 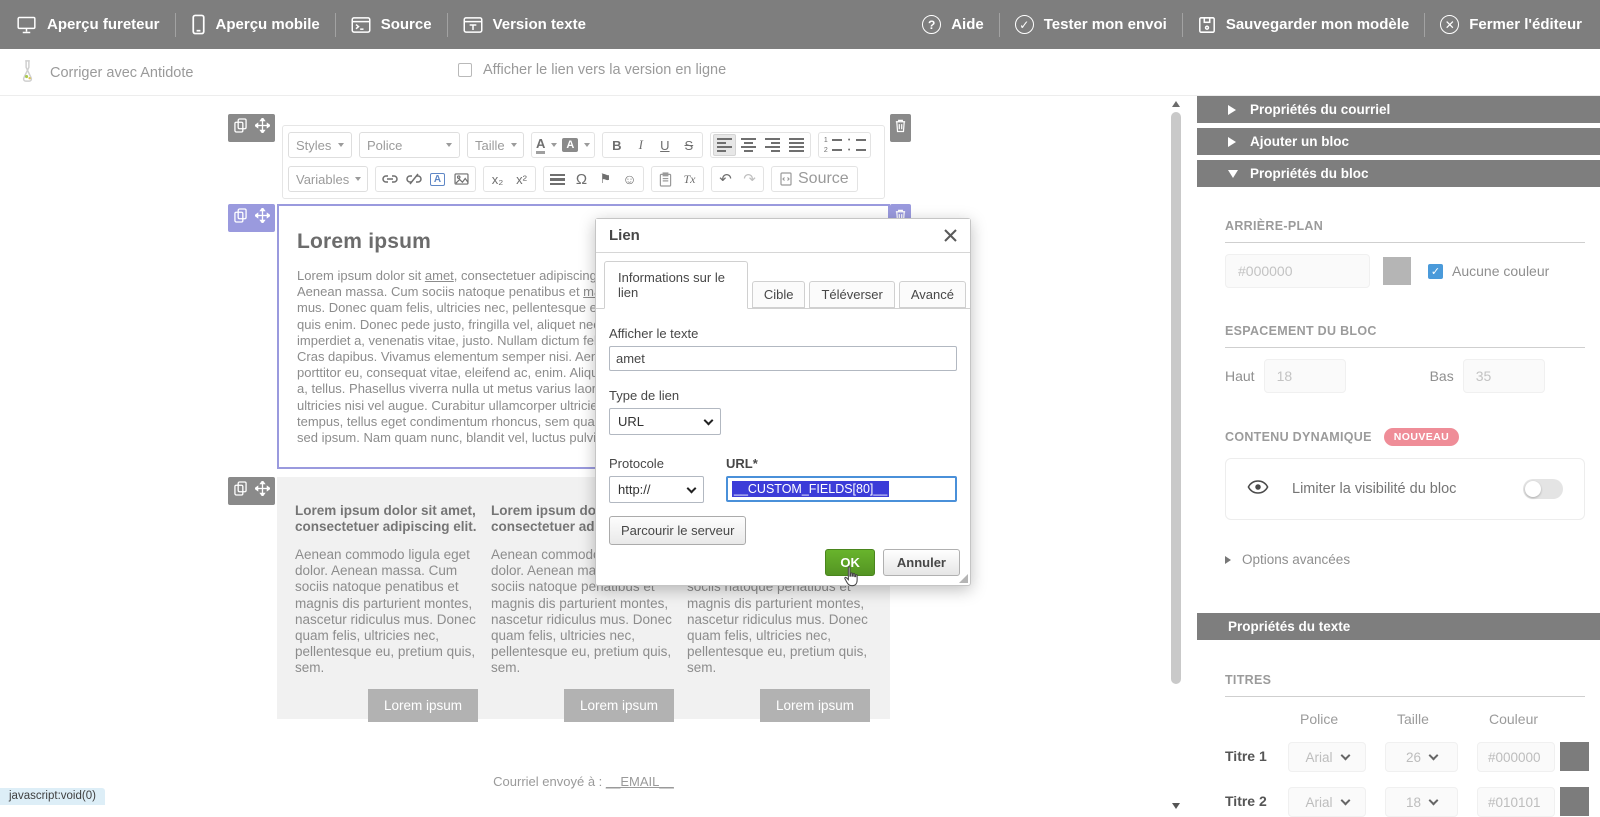 I want to click on tab-target: Cible, so click(x=778, y=294).